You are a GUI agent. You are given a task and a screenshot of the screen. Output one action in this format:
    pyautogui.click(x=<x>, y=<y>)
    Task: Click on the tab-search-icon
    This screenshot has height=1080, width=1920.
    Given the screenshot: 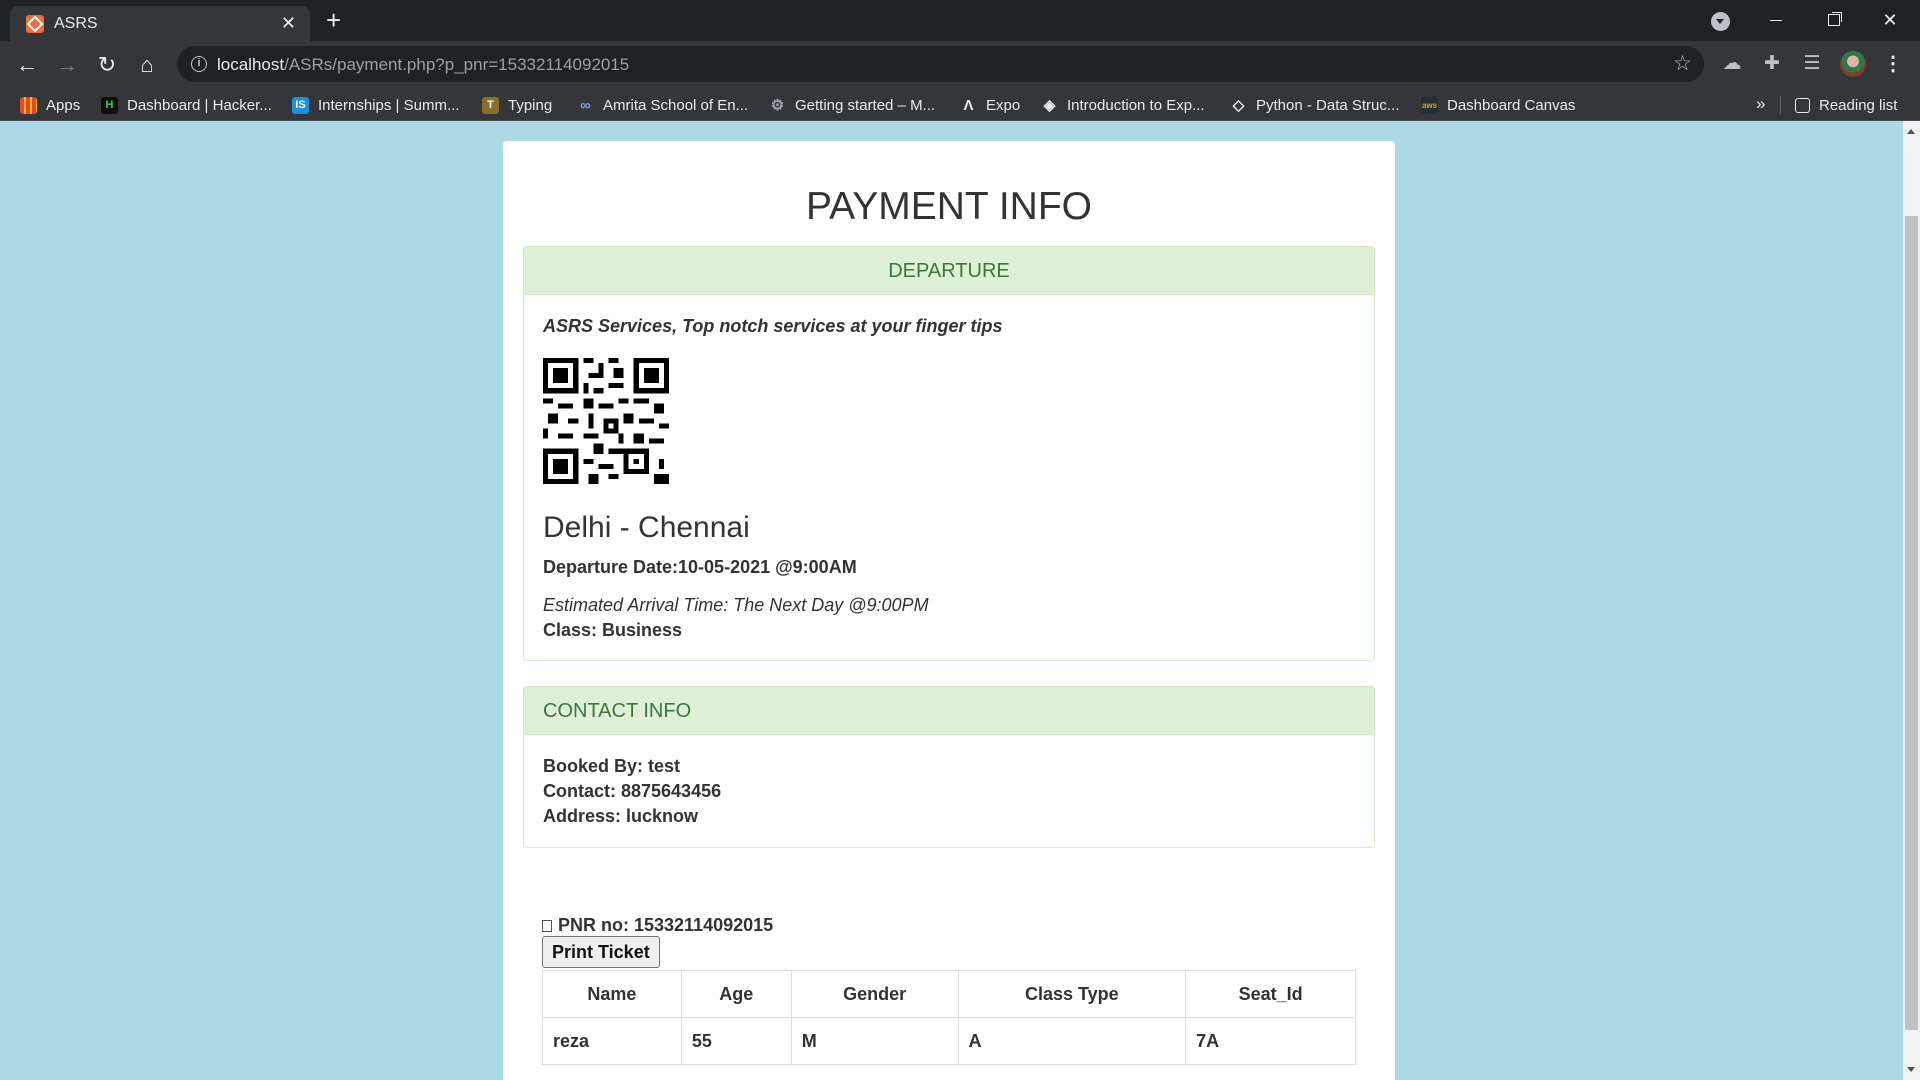 What is the action you would take?
    pyautogui.click(x=1720, y=21)
    